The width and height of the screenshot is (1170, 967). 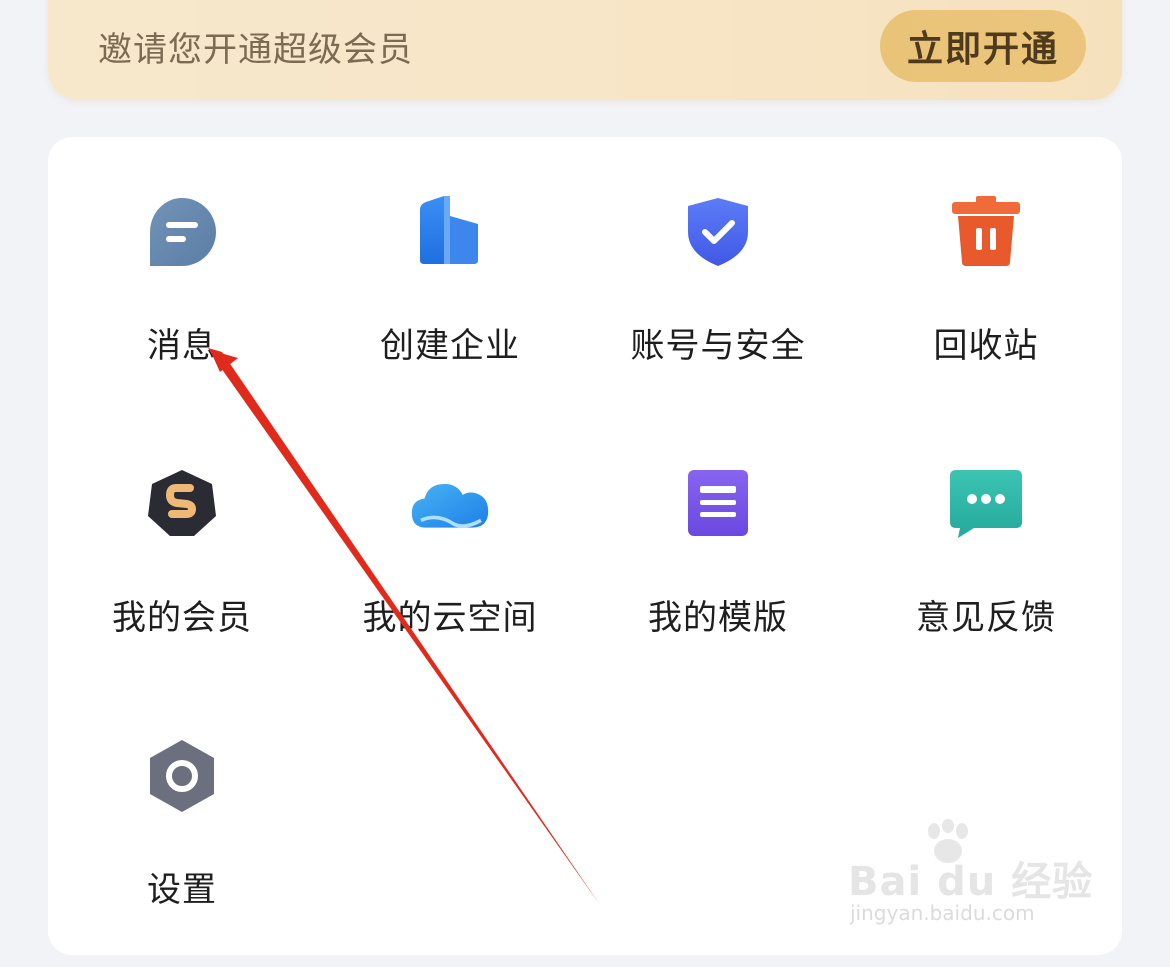 What do you see at coordinates (182, 503) in the screenshot?
I see `vip-badge-icon` at bounding box center [182, 503].